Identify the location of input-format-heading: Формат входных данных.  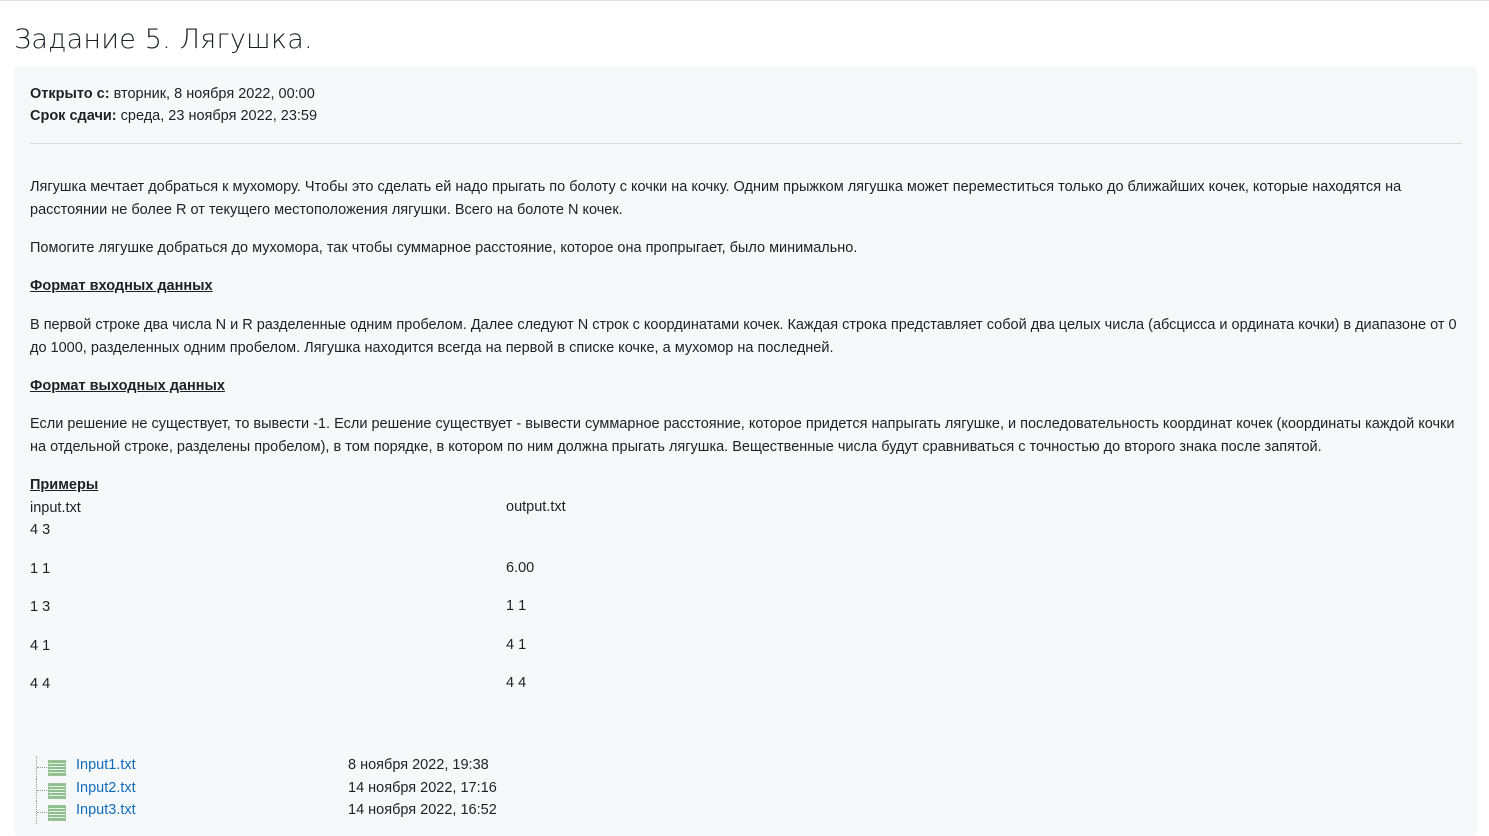
(121, 286).